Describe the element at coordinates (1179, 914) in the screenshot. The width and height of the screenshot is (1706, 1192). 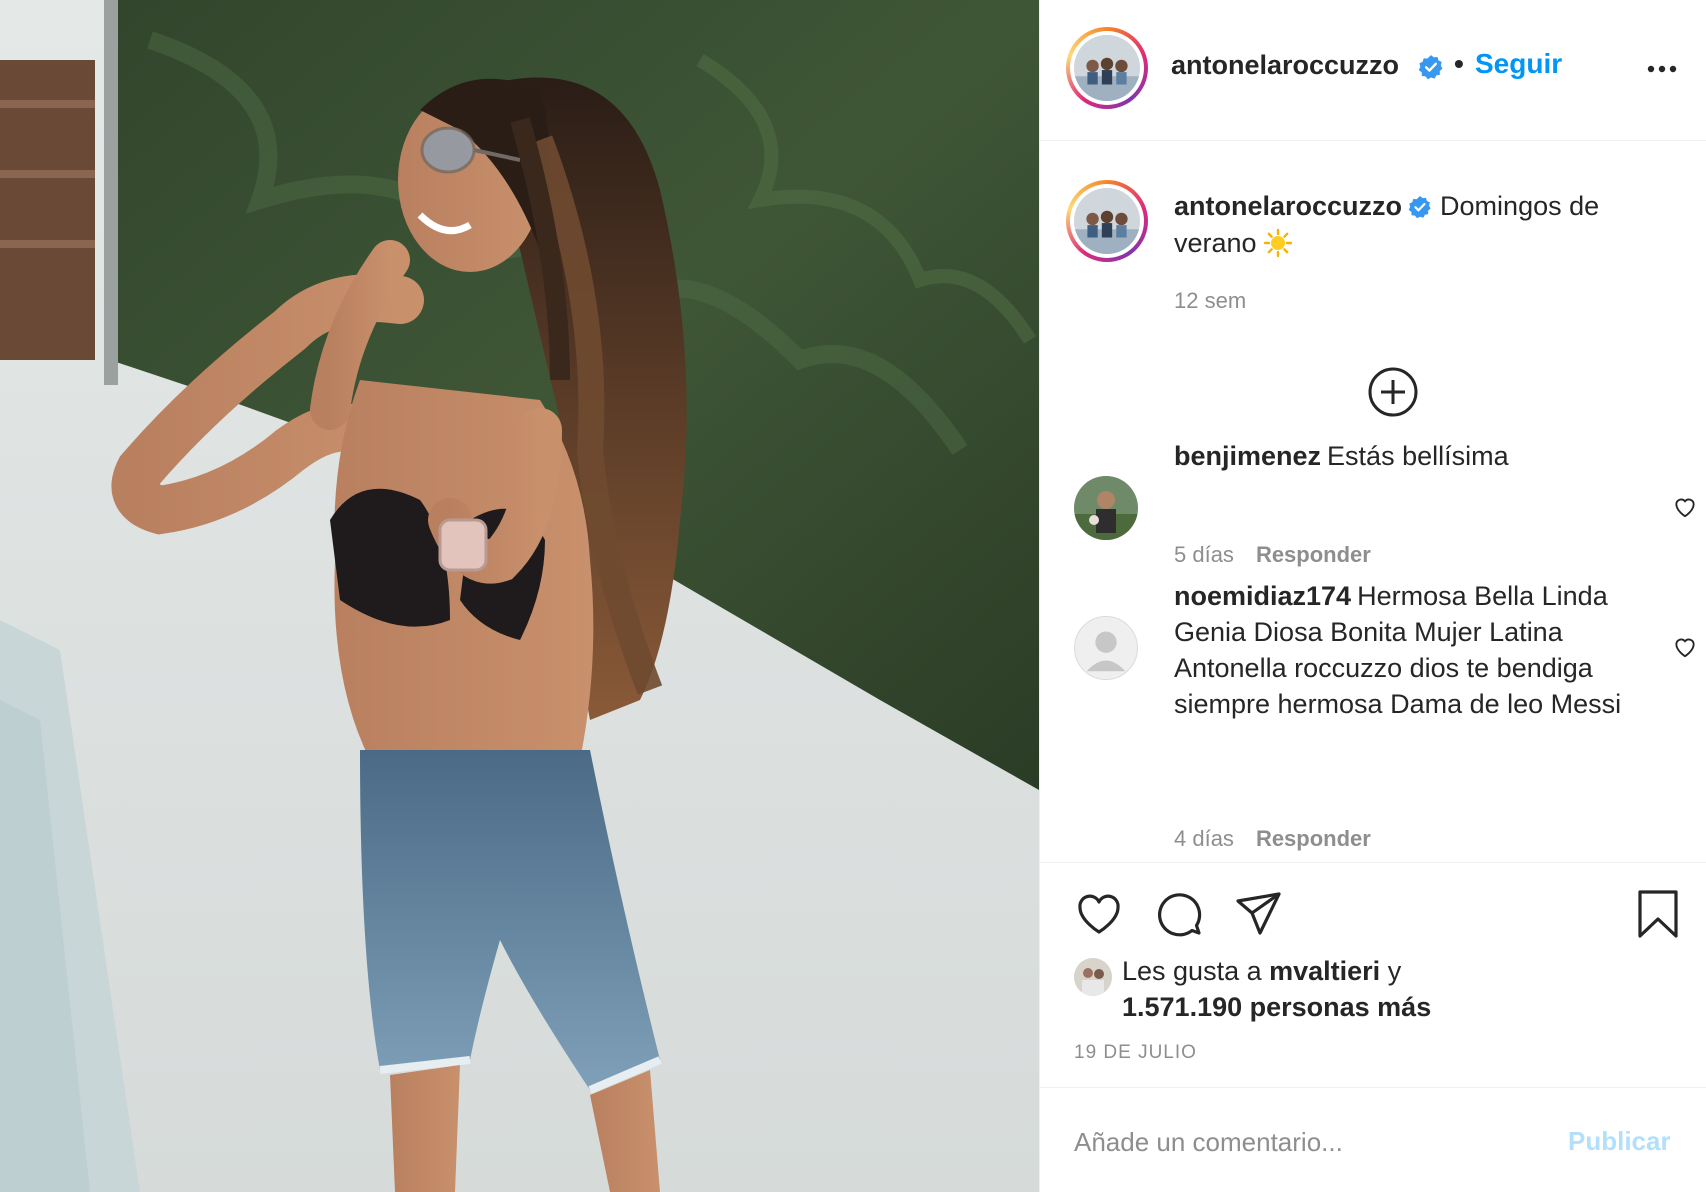
I see `comment-icon` at that location.